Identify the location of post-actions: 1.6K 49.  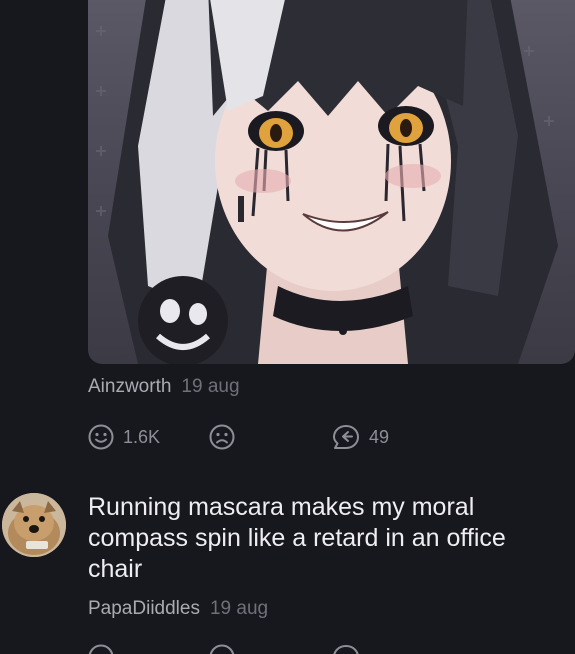
(298, 437).